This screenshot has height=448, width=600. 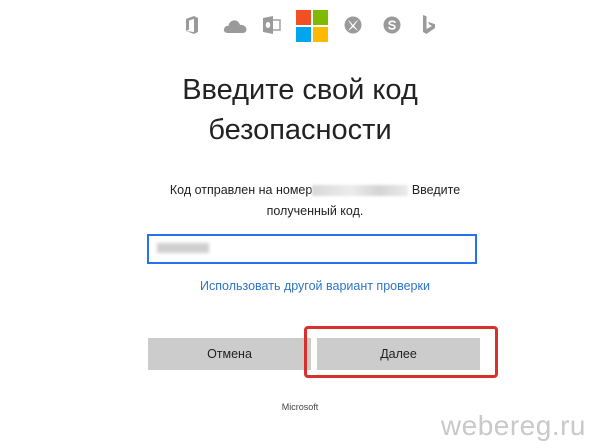 I want to click on description-line-2: полученный код., so click(x=315, y=211).